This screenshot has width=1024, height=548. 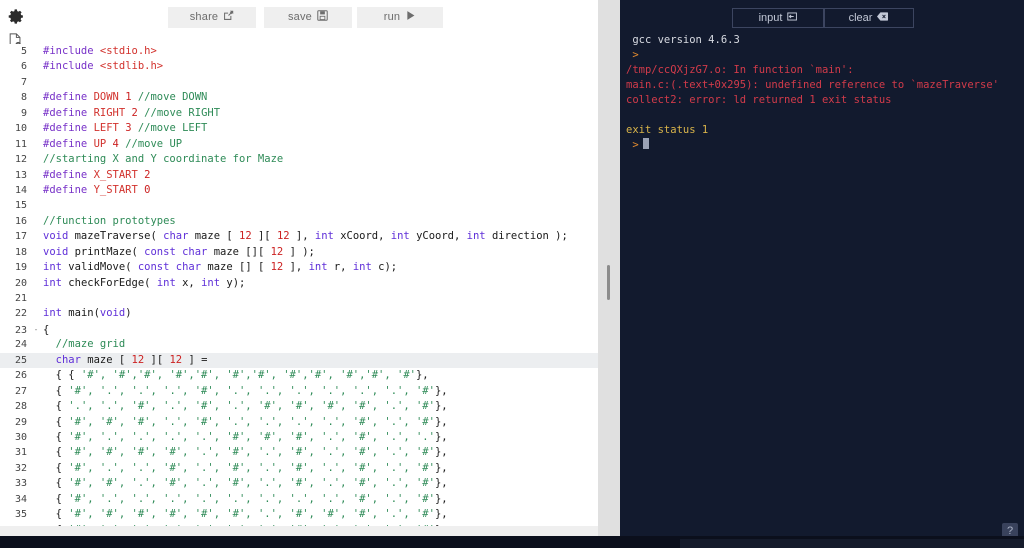 What do you see at coordinates (20, 175) in the screenshot?
I see `line-number: 13` at bounding box center [20, 175].